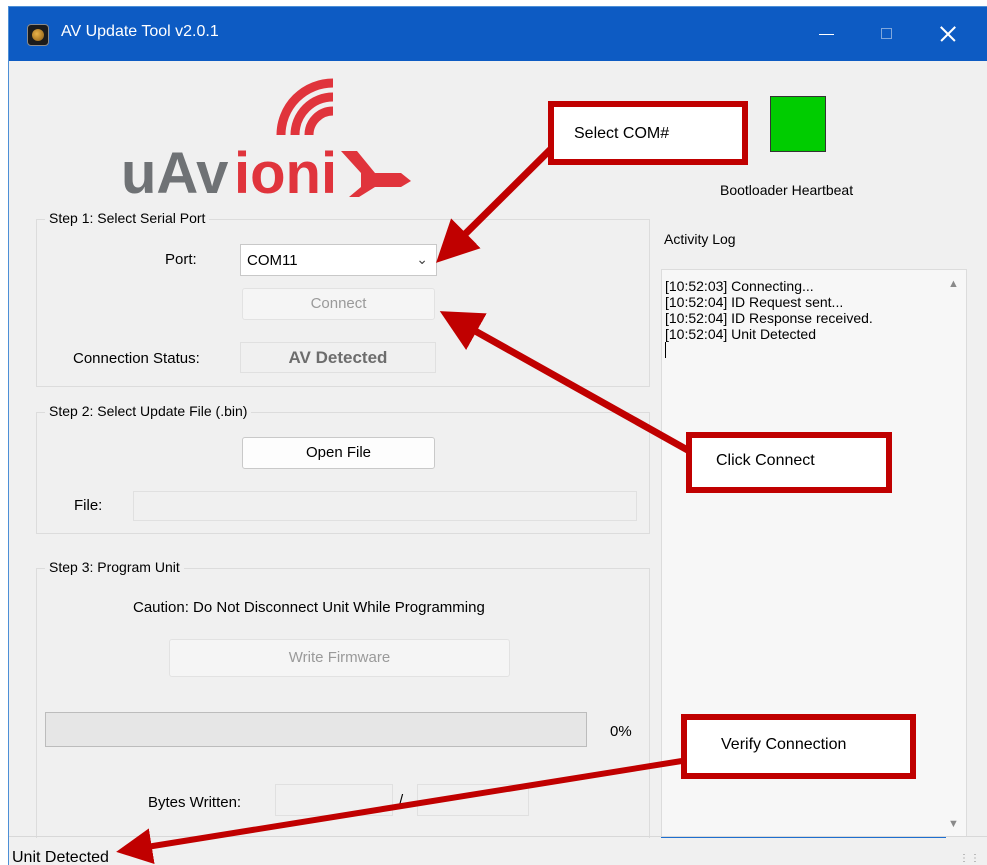 The height and width of the screenshot is (865, 987). What do you see at coordinates (765, 460) in the screenshot?
I see `callout-click-connect-text: Click Connect` at bounding box center [765, 460].